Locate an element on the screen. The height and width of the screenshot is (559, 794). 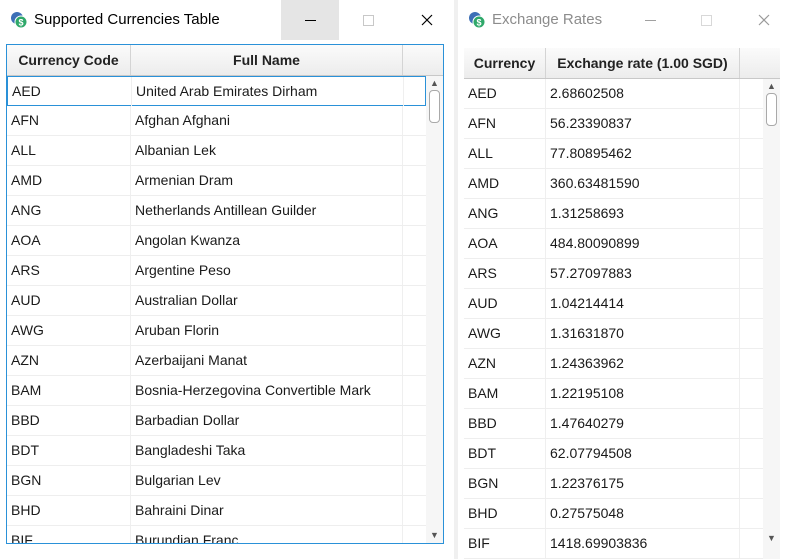
cell-exchange-rate: 1.22376175 is located at coordinates (643, 483).